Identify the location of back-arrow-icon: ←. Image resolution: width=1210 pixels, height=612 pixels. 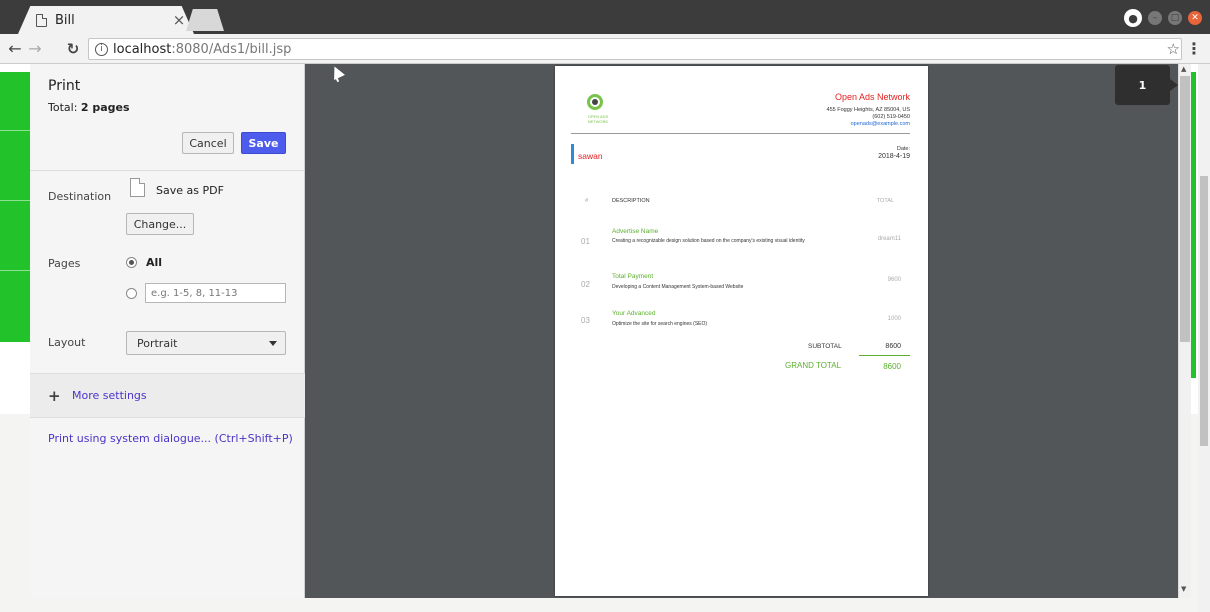
(15, 49).